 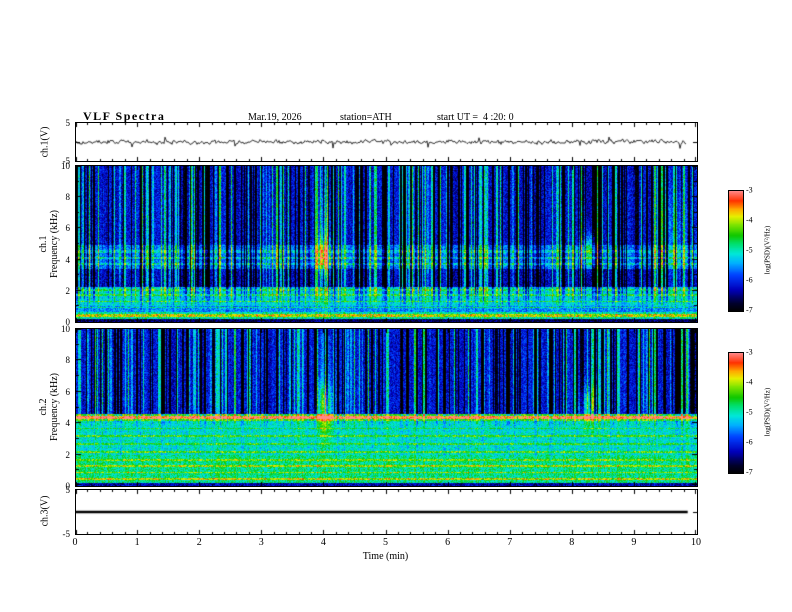 I want to click on colorbar2-canvas, so click(x=736, y=413).